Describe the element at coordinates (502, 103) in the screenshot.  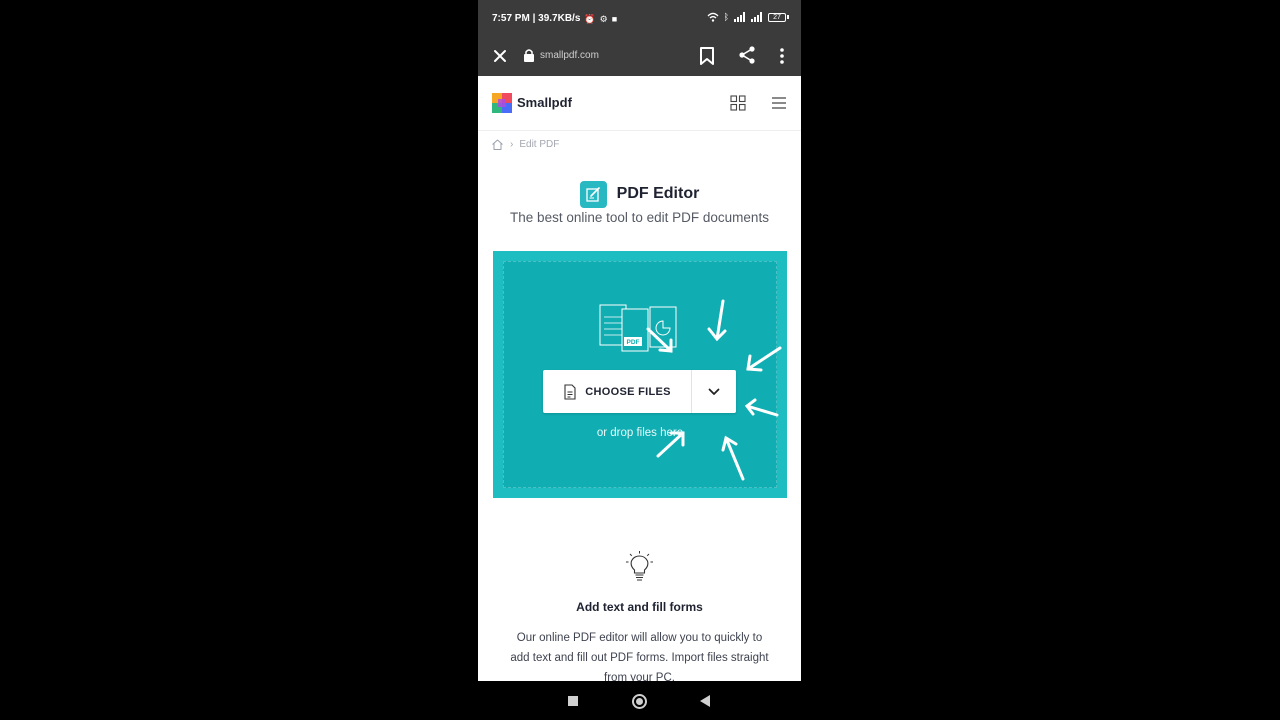
I see `smallpdf-logo-icon` at that location.